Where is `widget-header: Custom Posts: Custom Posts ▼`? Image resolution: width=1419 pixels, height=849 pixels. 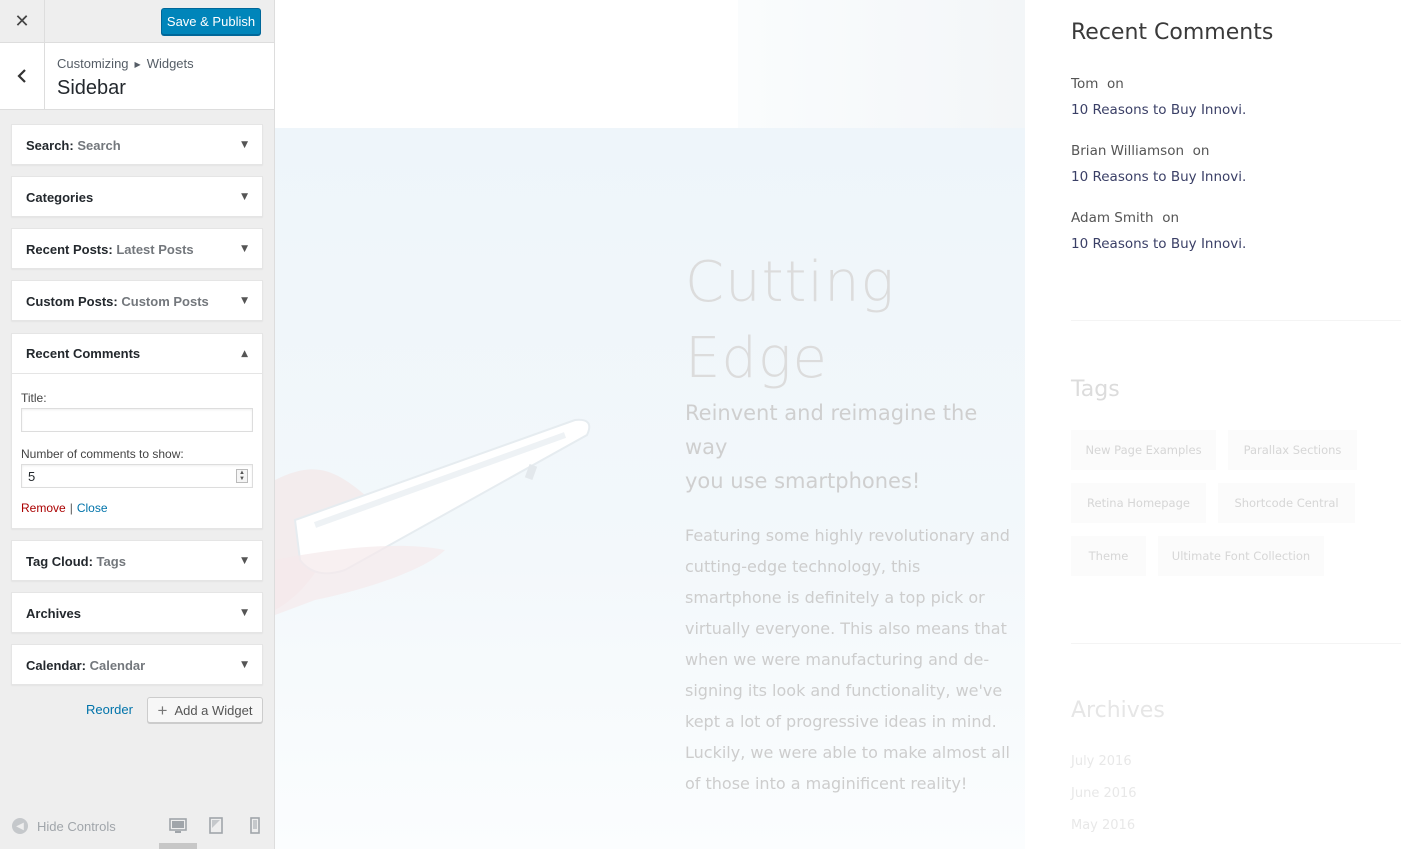
widget-header: Custom Posts: Custom Posts ▼ is located at coordinates (137, 301).